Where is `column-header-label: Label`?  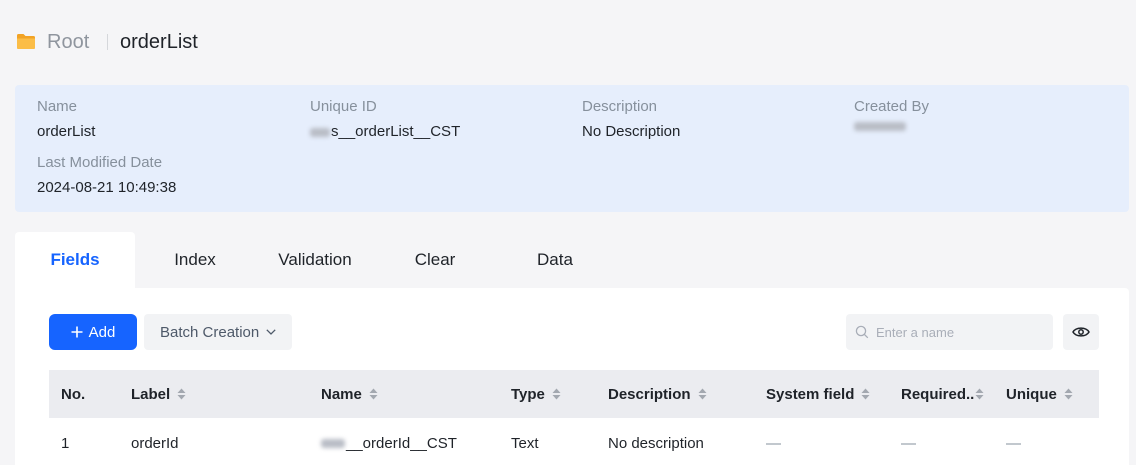
column-header-label: Label is located at coordinates (158, 394).